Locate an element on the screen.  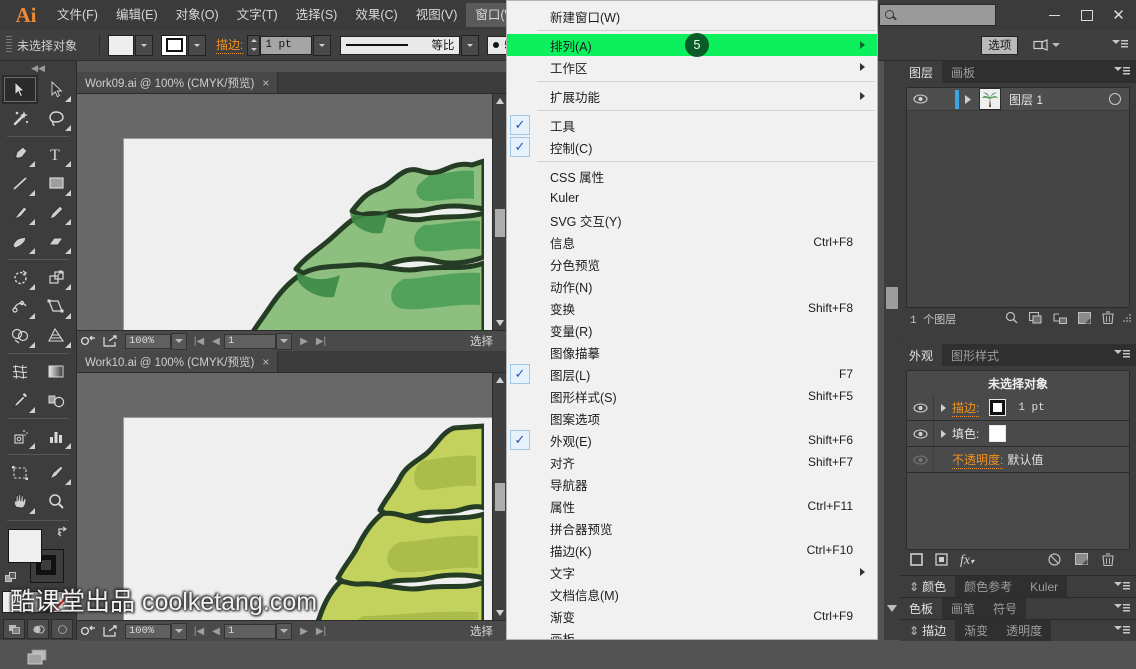
stroke-swatch is located at coordinates (998, 407).